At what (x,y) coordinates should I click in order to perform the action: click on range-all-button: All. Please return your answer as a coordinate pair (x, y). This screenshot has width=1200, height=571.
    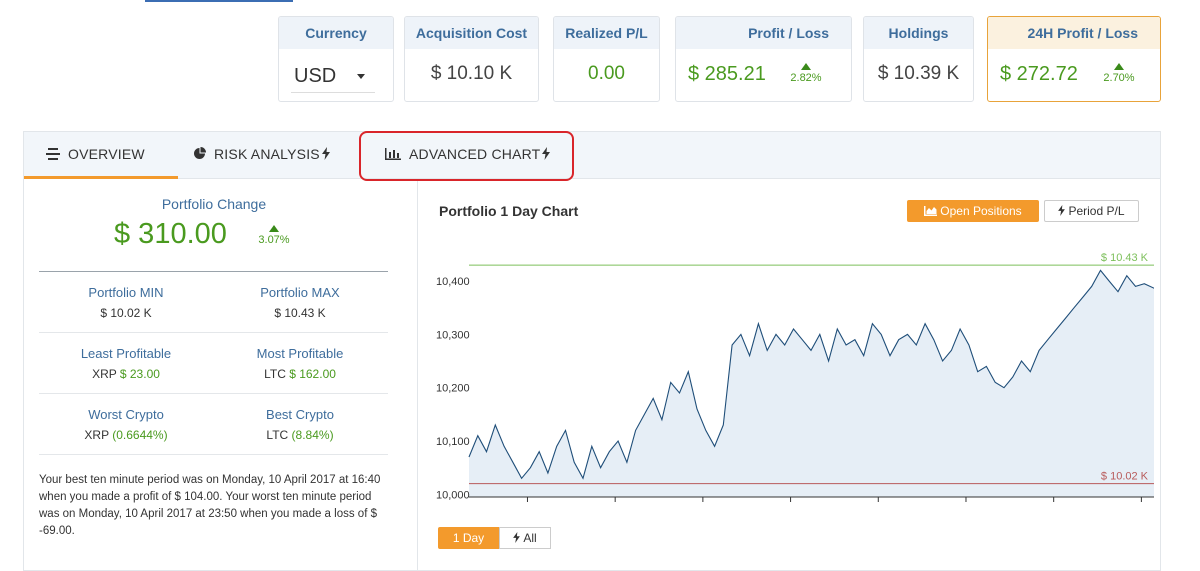
    Looking at the image, I should click on (525, 538).